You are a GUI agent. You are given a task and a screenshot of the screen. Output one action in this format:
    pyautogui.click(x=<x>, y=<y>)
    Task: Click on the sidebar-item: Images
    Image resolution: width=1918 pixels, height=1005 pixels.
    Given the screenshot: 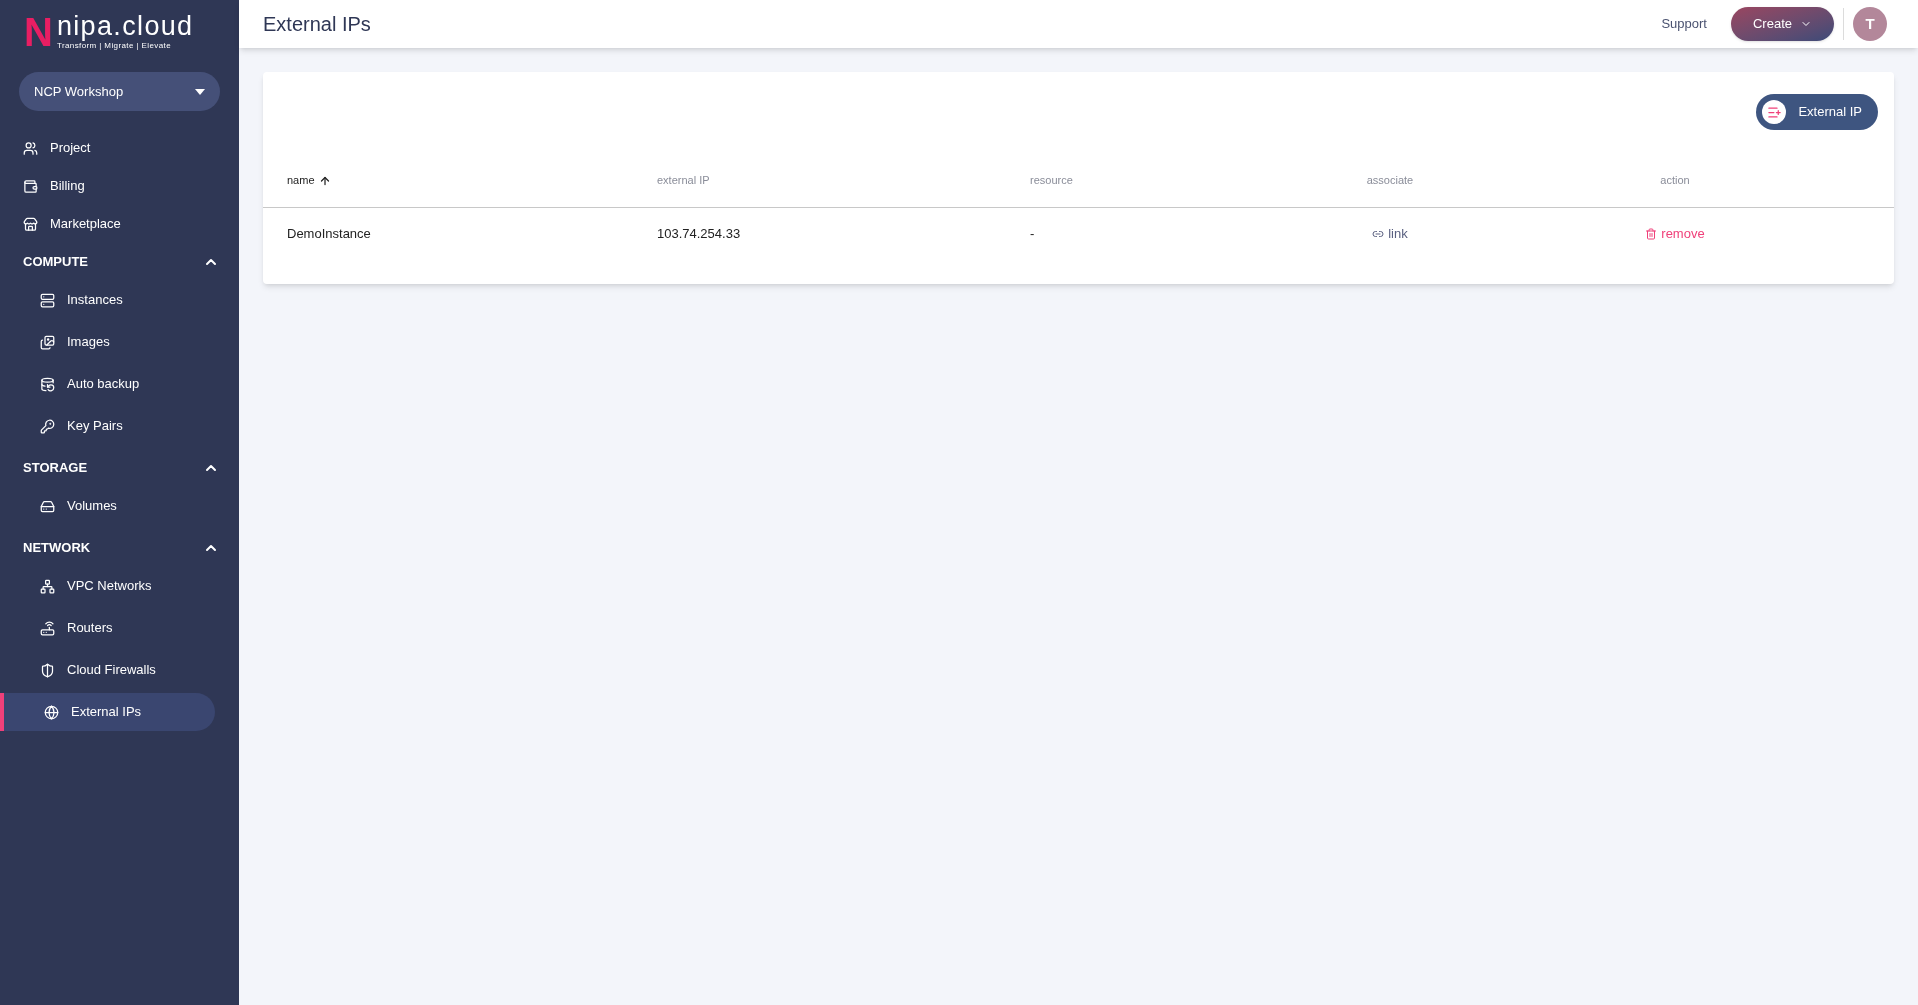 What is the action you would take?
    pyautogui.click(x=107, y=342)
    